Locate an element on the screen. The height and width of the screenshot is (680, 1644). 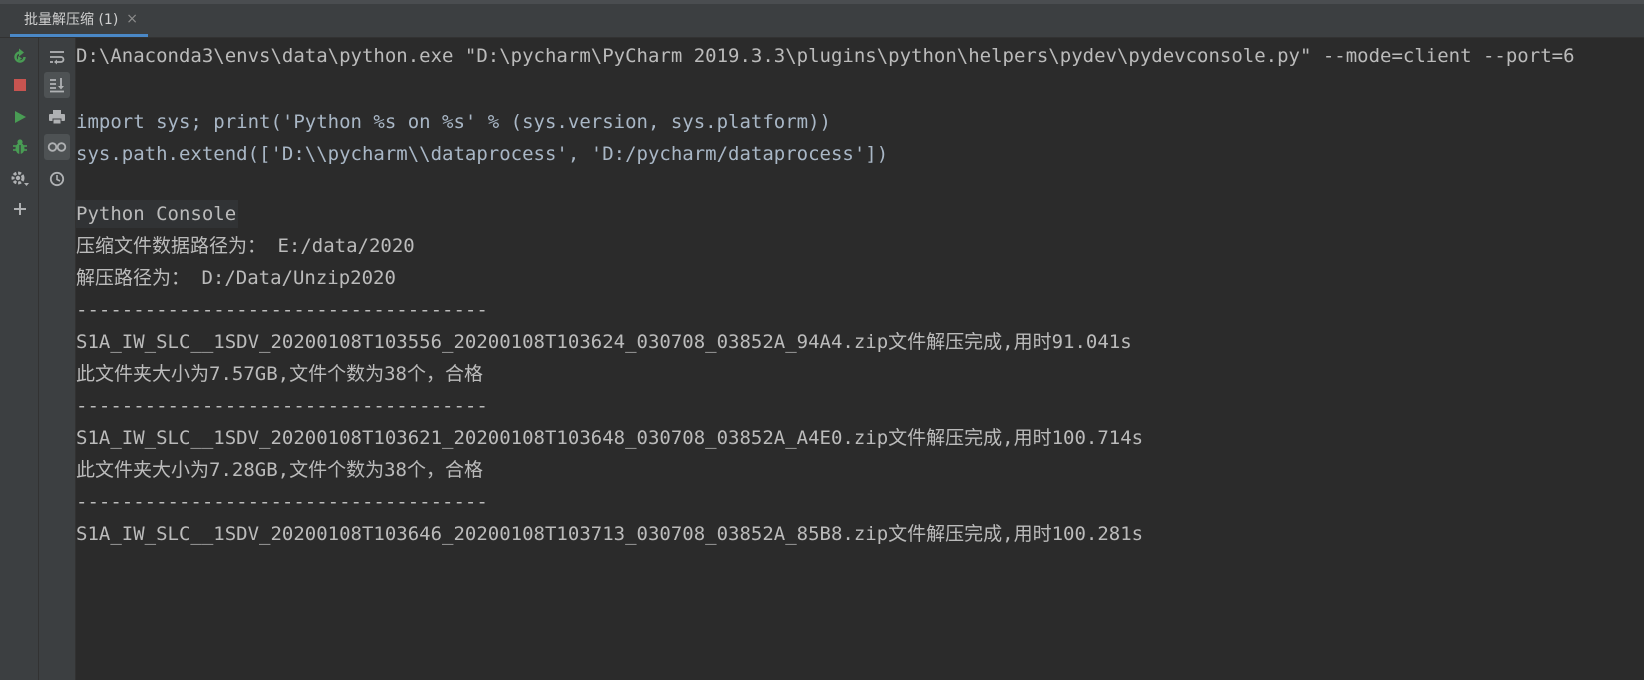
tab-batch-unzip: 批量解压缩 (1) × is located at coordinates (79, 20).